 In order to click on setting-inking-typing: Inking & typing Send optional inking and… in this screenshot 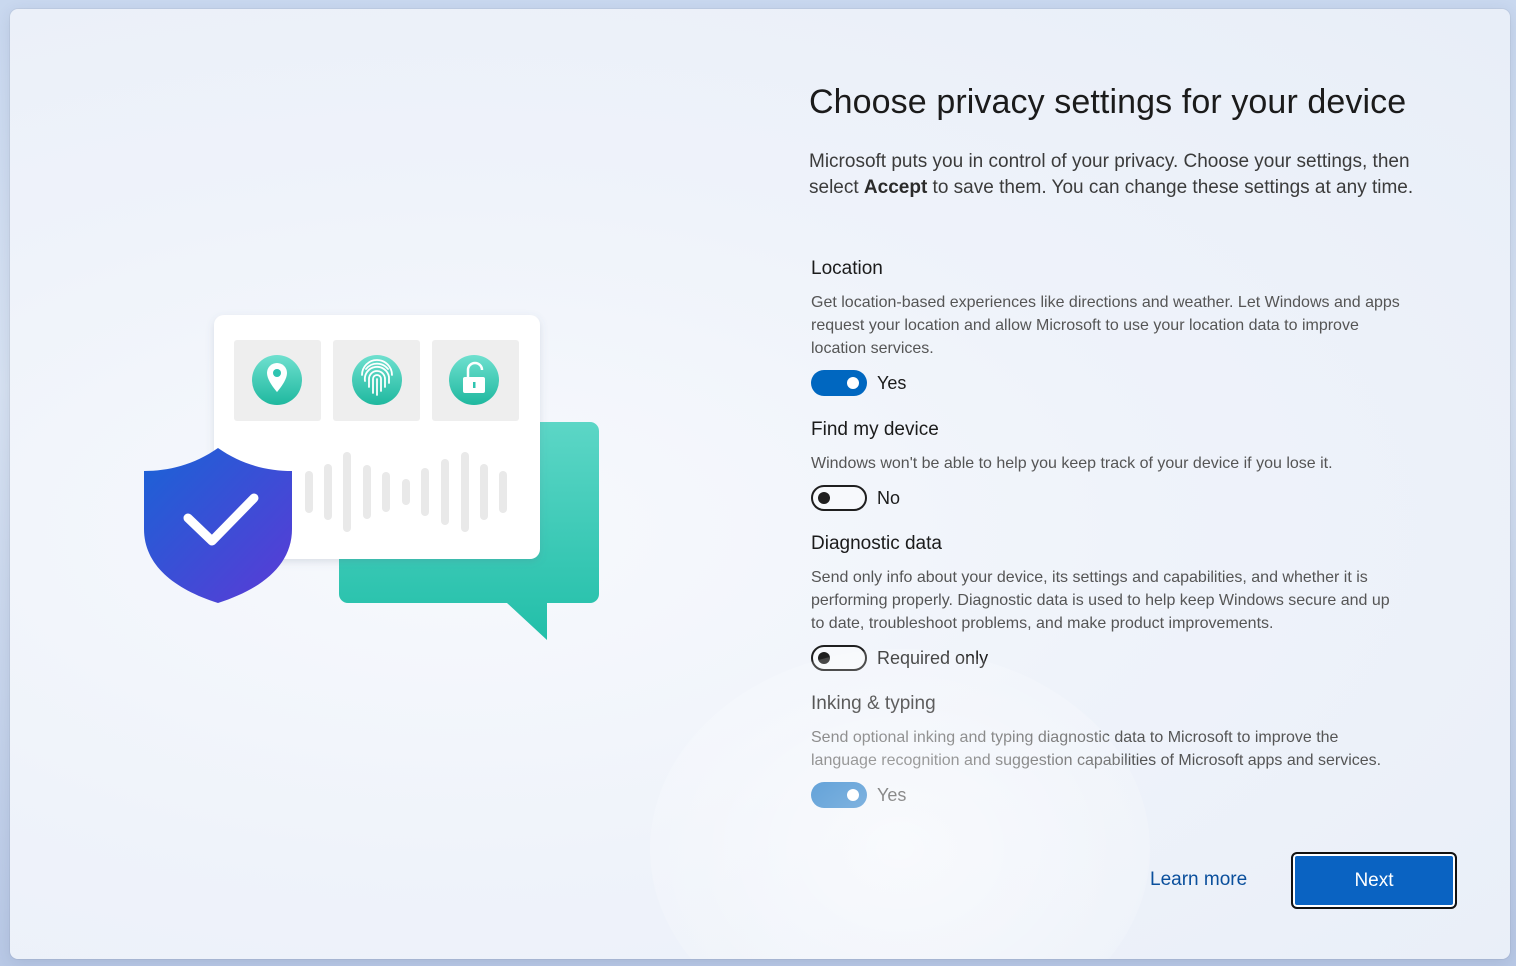, I will do `click(1111, 749)`.